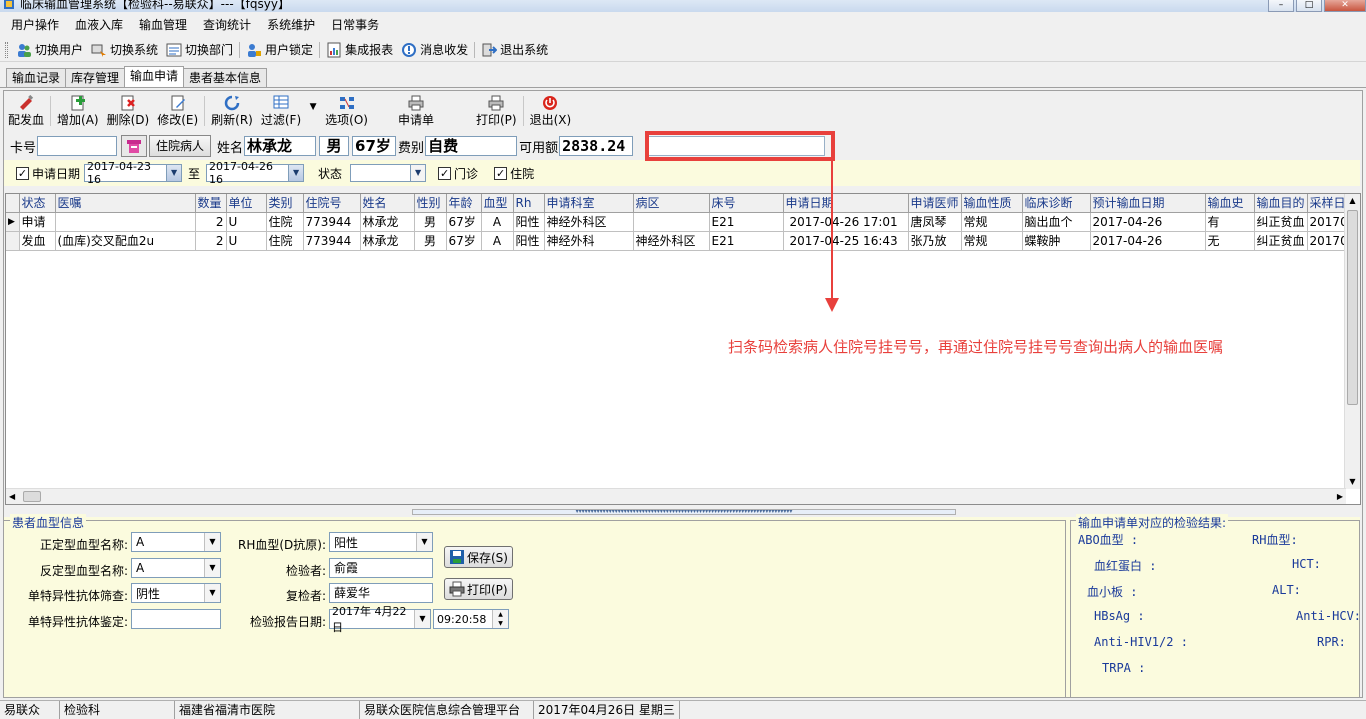  I want to click on column-header: 床号, so click(746, 203).